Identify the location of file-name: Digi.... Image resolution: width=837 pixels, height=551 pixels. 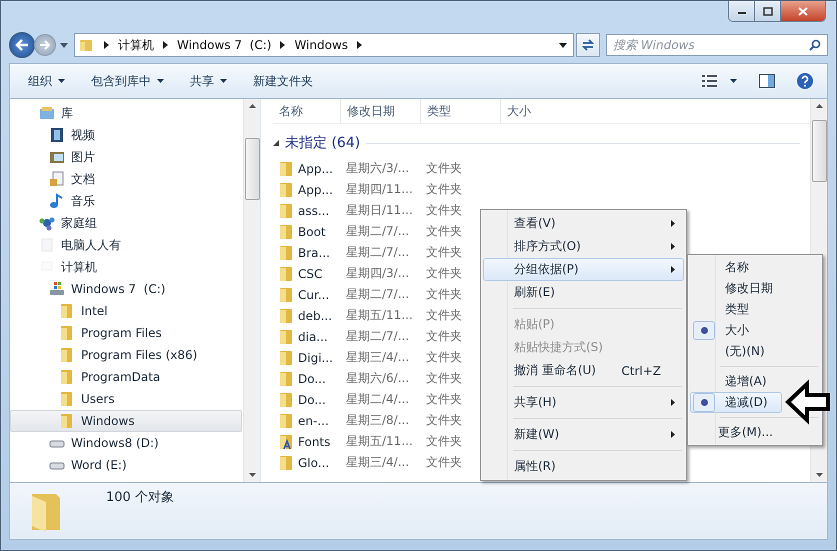
(322, 357).